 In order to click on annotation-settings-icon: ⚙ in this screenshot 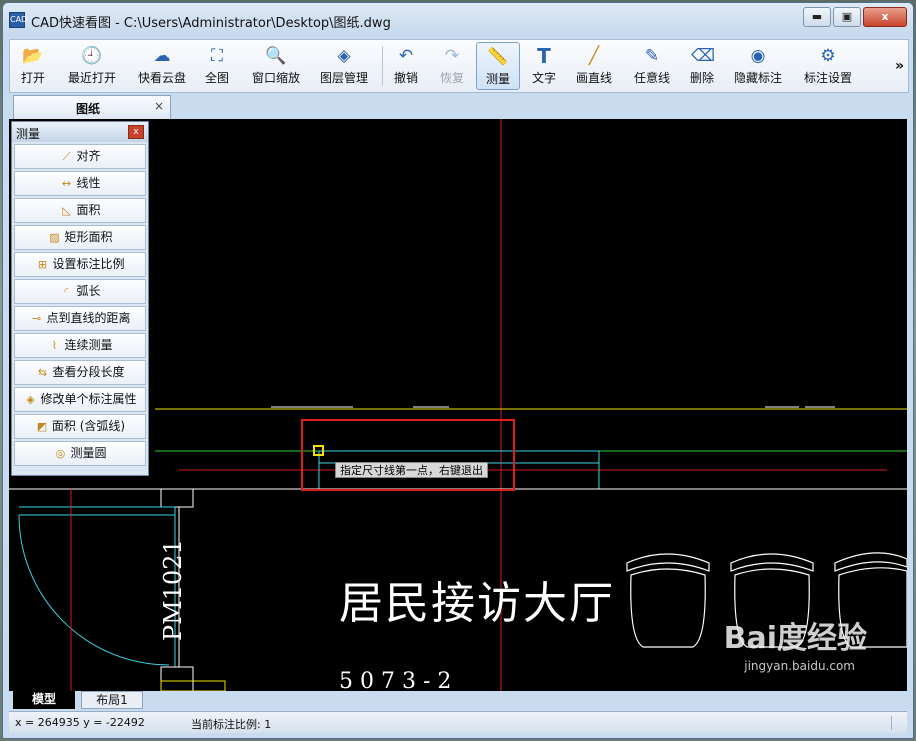, I will do `click(828, 56)`.